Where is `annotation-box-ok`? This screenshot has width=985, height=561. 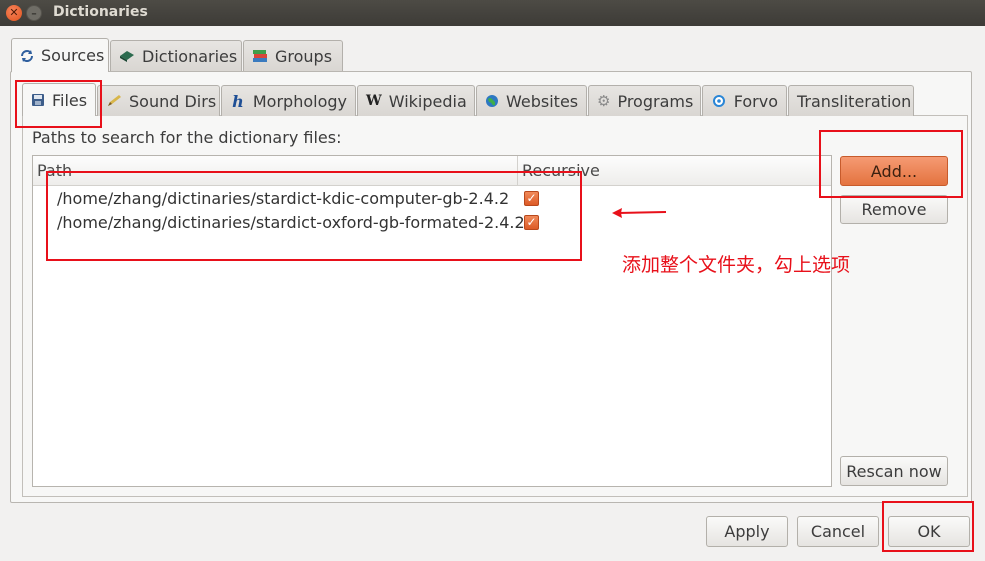
annotation-box-ok is located at coordinates (928, 526).